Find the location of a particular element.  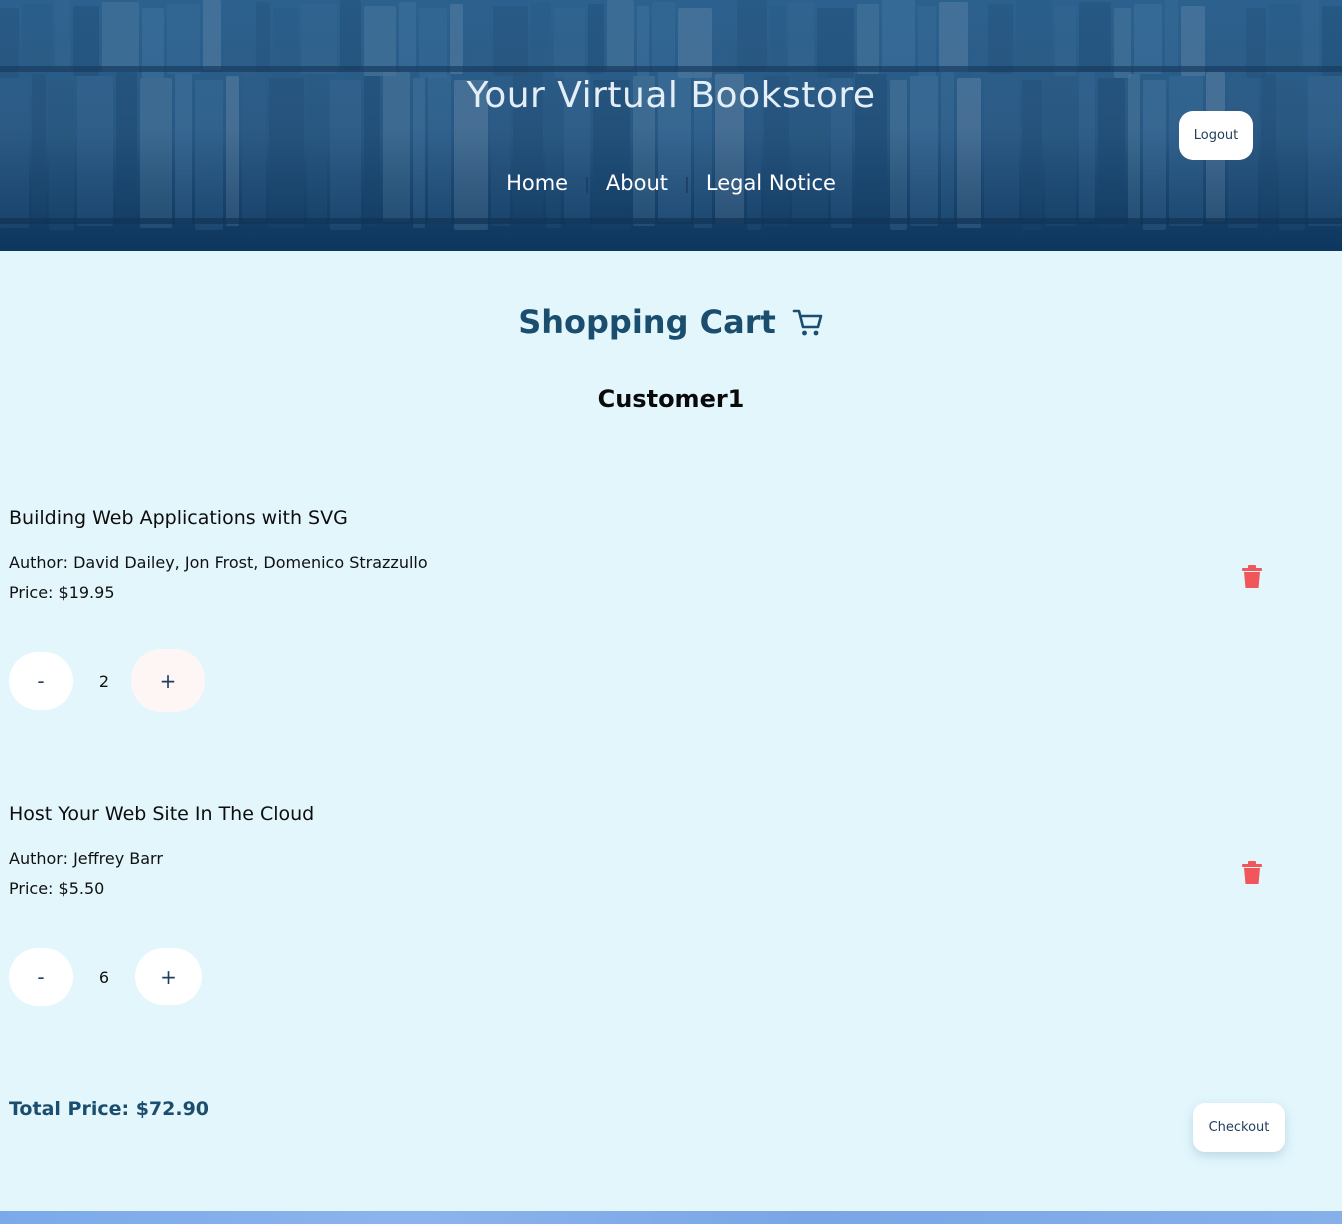

cart-heading: Shopping Cart is located at coordinates (671, 322).